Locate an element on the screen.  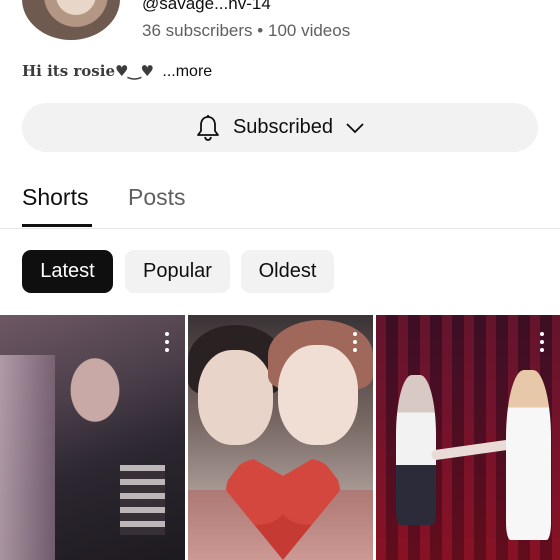
bell-icon is located at coordinates (208, 128).